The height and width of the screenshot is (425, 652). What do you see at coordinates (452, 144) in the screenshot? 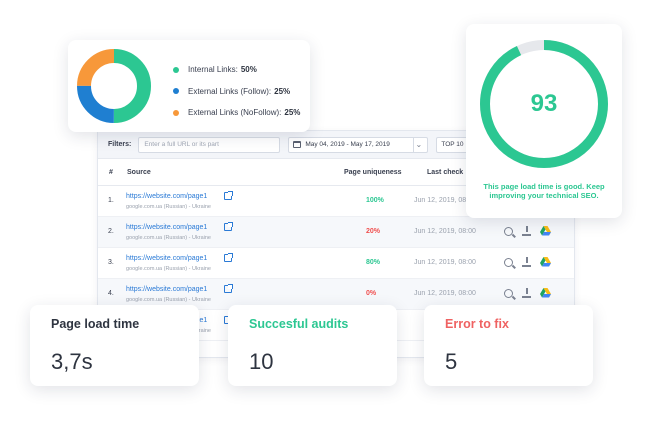
I see `top-select-value: TOP 10` at bounding box center [452, 144].